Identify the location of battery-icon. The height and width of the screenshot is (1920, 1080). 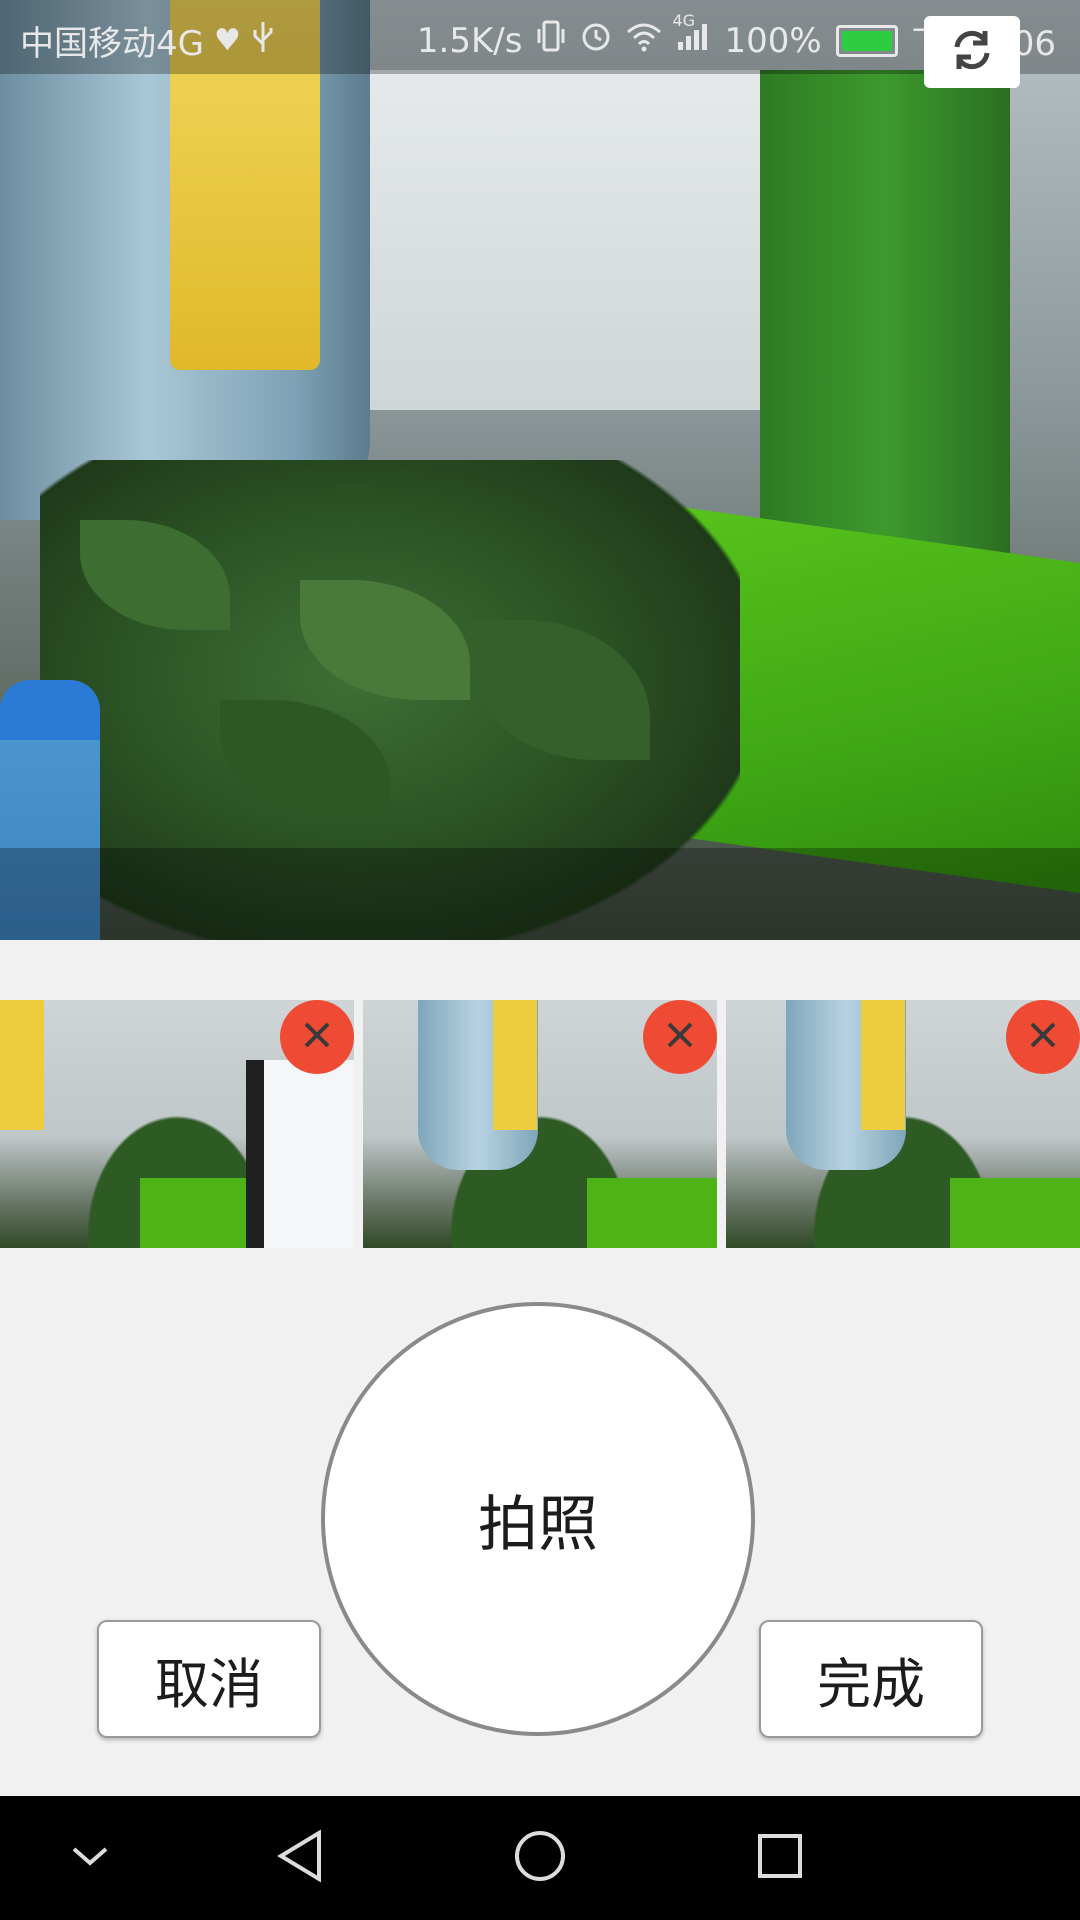
(866, 40).